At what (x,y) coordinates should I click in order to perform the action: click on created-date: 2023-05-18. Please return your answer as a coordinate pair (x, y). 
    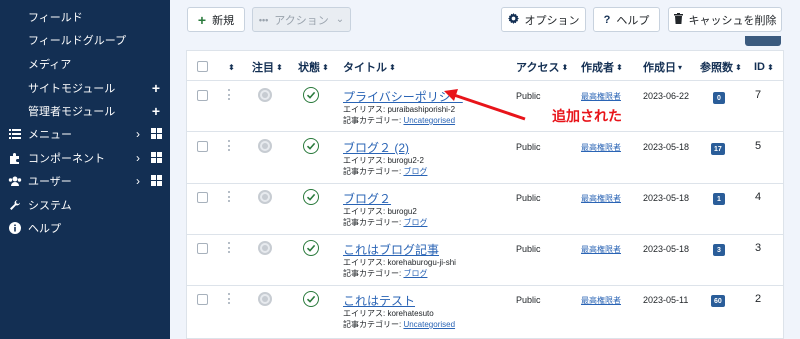
    Looking at the image, I should click on (666, 147).